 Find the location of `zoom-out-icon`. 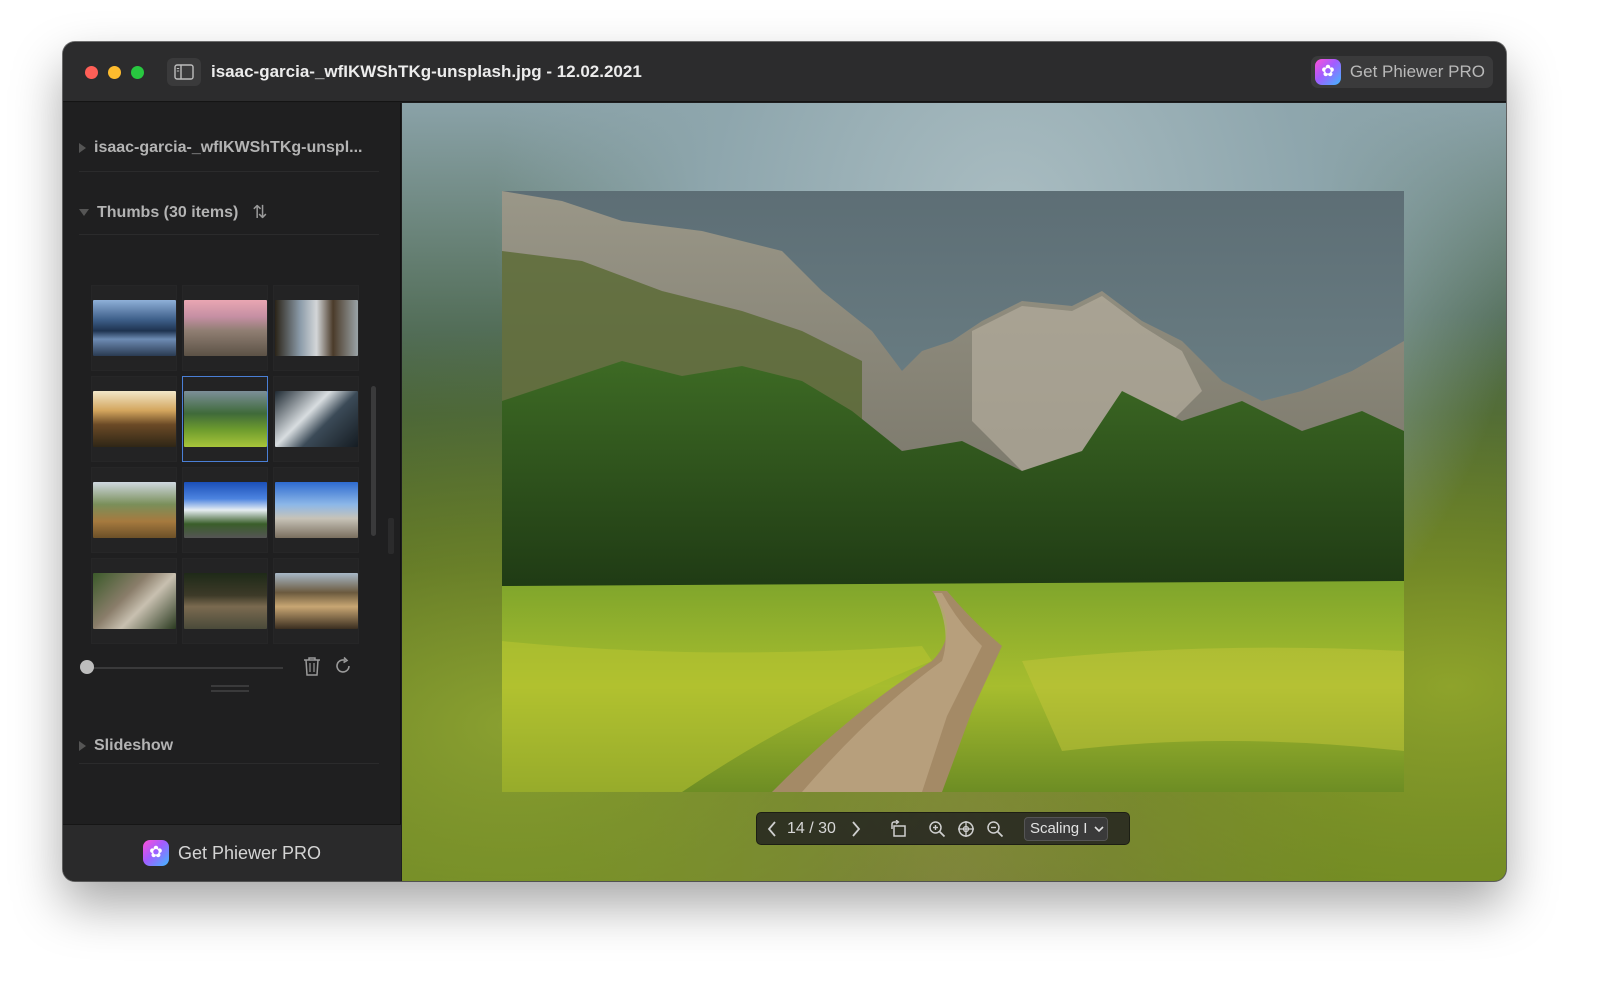

zoom-out-icon is located at coordinates (995, 828).